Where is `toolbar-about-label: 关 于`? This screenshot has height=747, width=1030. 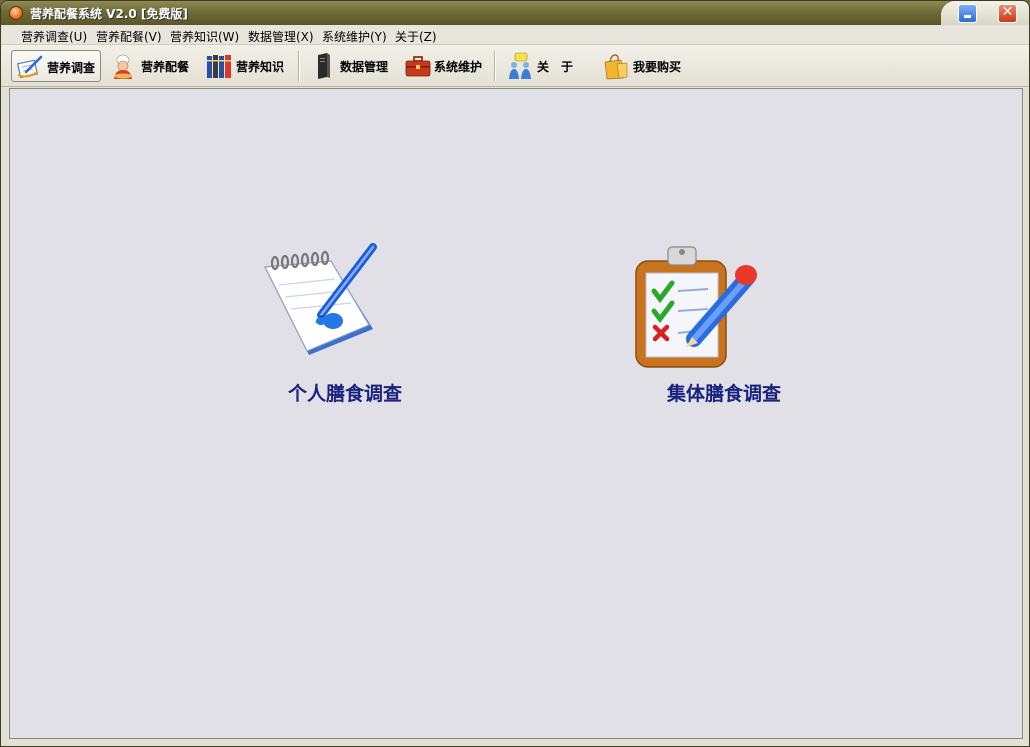
toolbar-about-label: 关 于 is located at coordinates (555, 67).